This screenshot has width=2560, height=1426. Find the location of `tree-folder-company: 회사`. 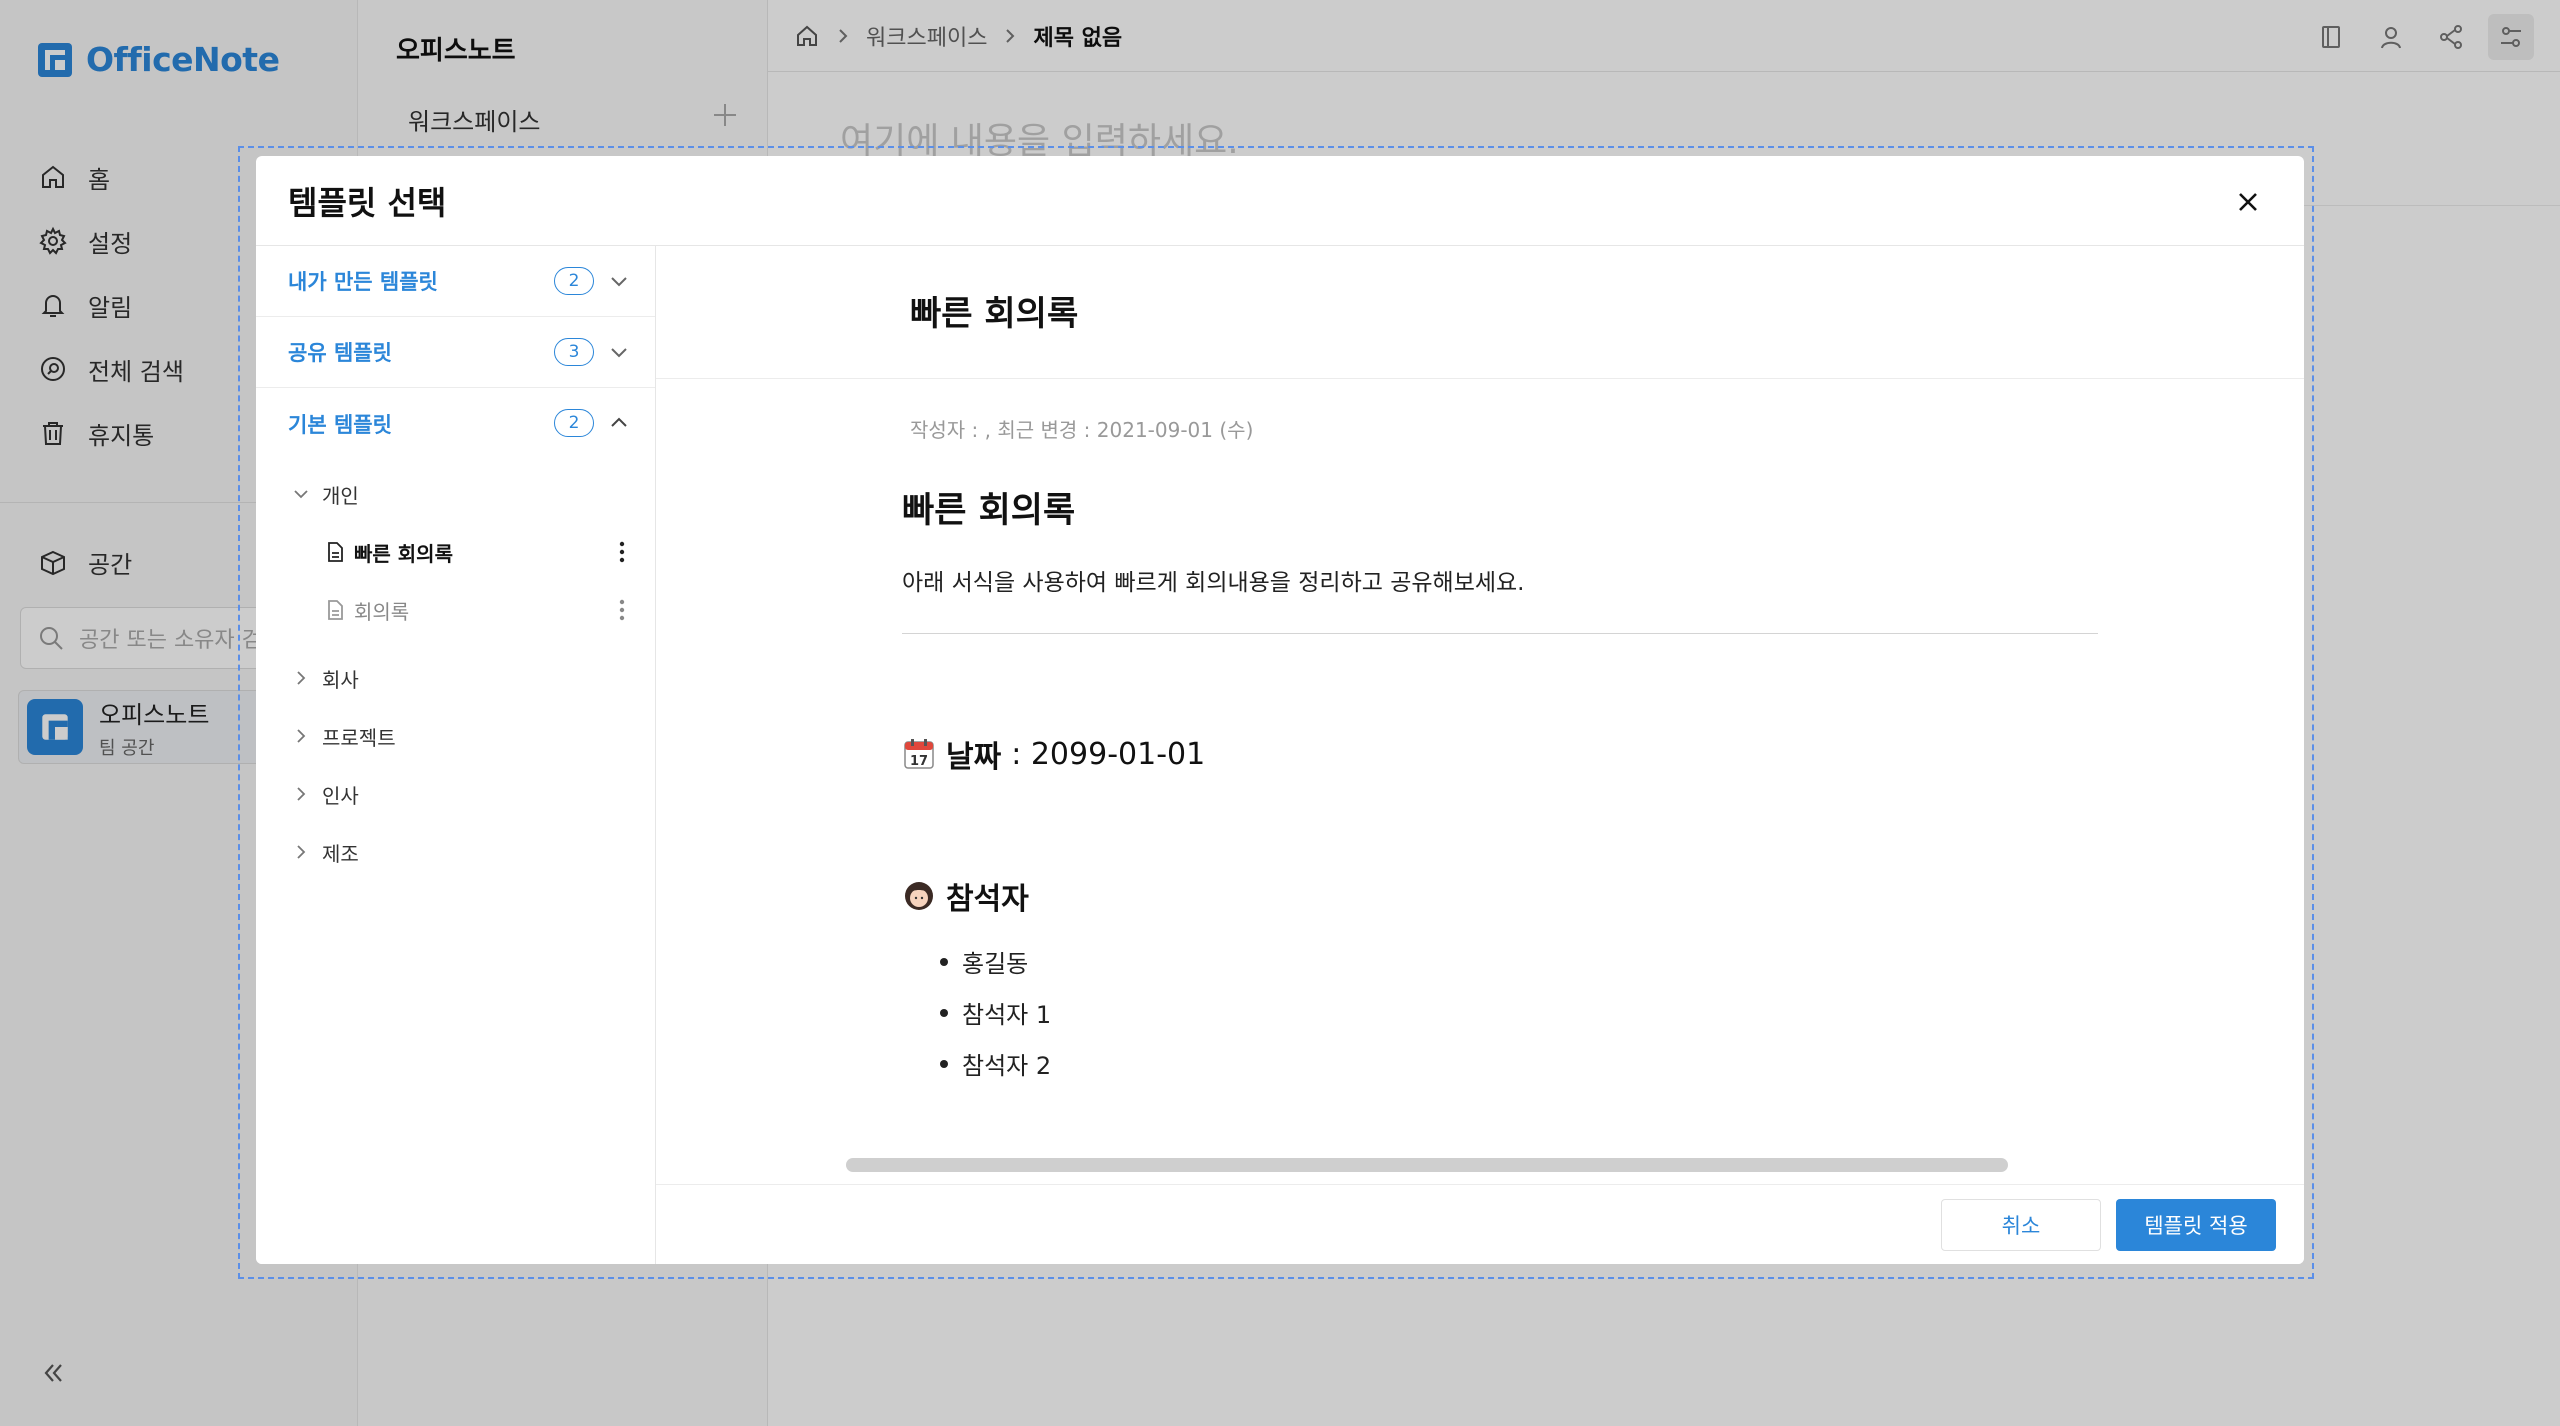

tree-folder-company: 회사 is located at coordinates (455, 678).